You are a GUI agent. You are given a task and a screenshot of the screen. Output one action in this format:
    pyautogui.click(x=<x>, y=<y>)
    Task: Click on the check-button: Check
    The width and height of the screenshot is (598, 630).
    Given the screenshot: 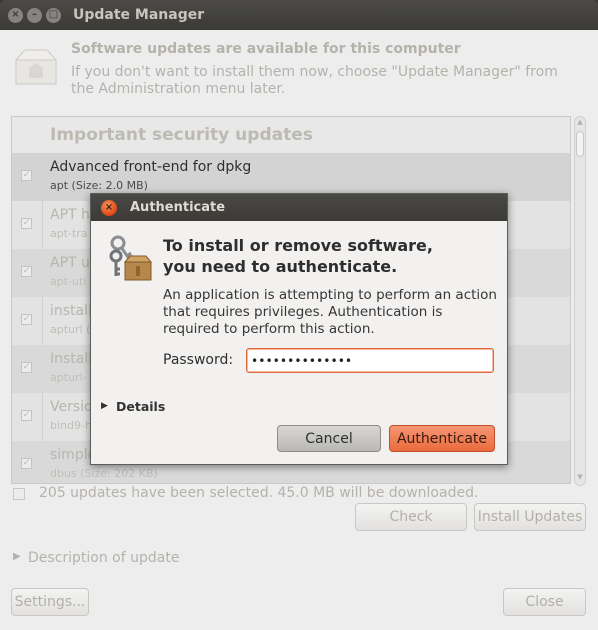 What is the action you would take?
    pyautogui.click(x=411, y=517)
    